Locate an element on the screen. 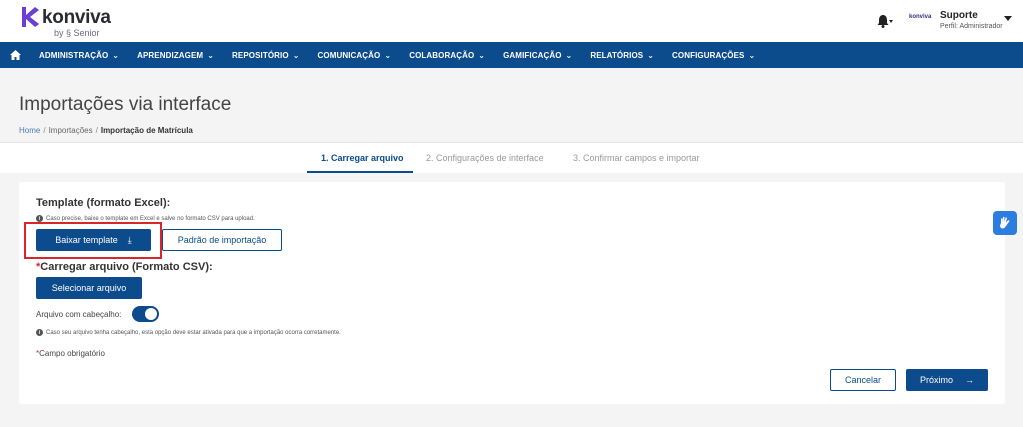 The height and width of the screenshot is (427, 1023). user-role: Perfil: Administrador is located at coordinates (971, 26).